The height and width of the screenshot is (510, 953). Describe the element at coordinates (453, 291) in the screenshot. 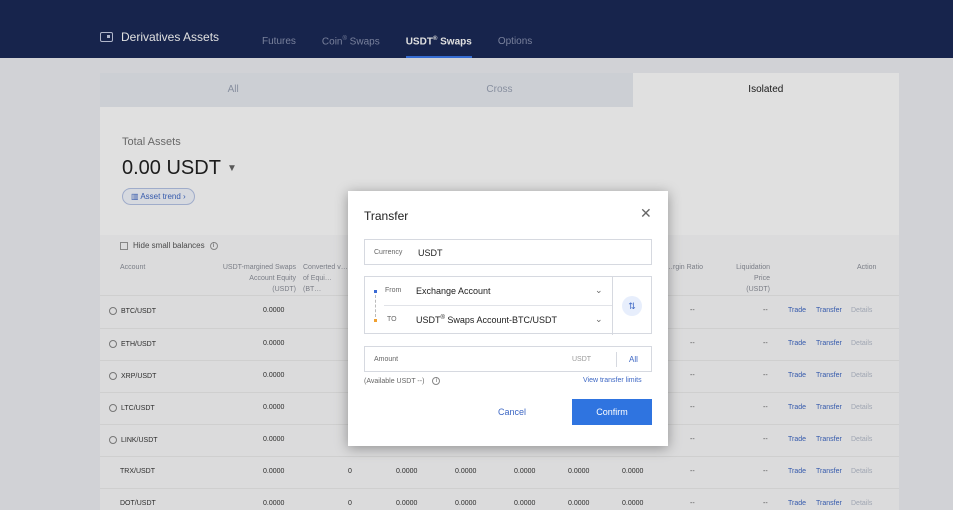

I see `from-account-select: Exchange Account` at that location.